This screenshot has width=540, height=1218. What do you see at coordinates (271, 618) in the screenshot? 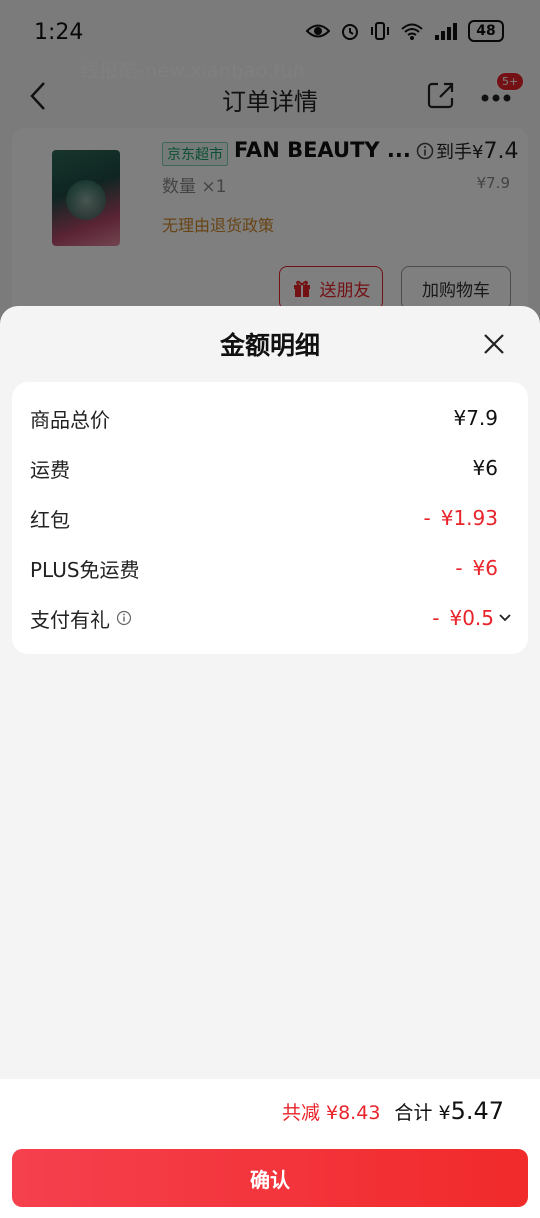
I see `row-payment-gift: 支付有礼 - ¥0.5` at bounding box center [271, 618].